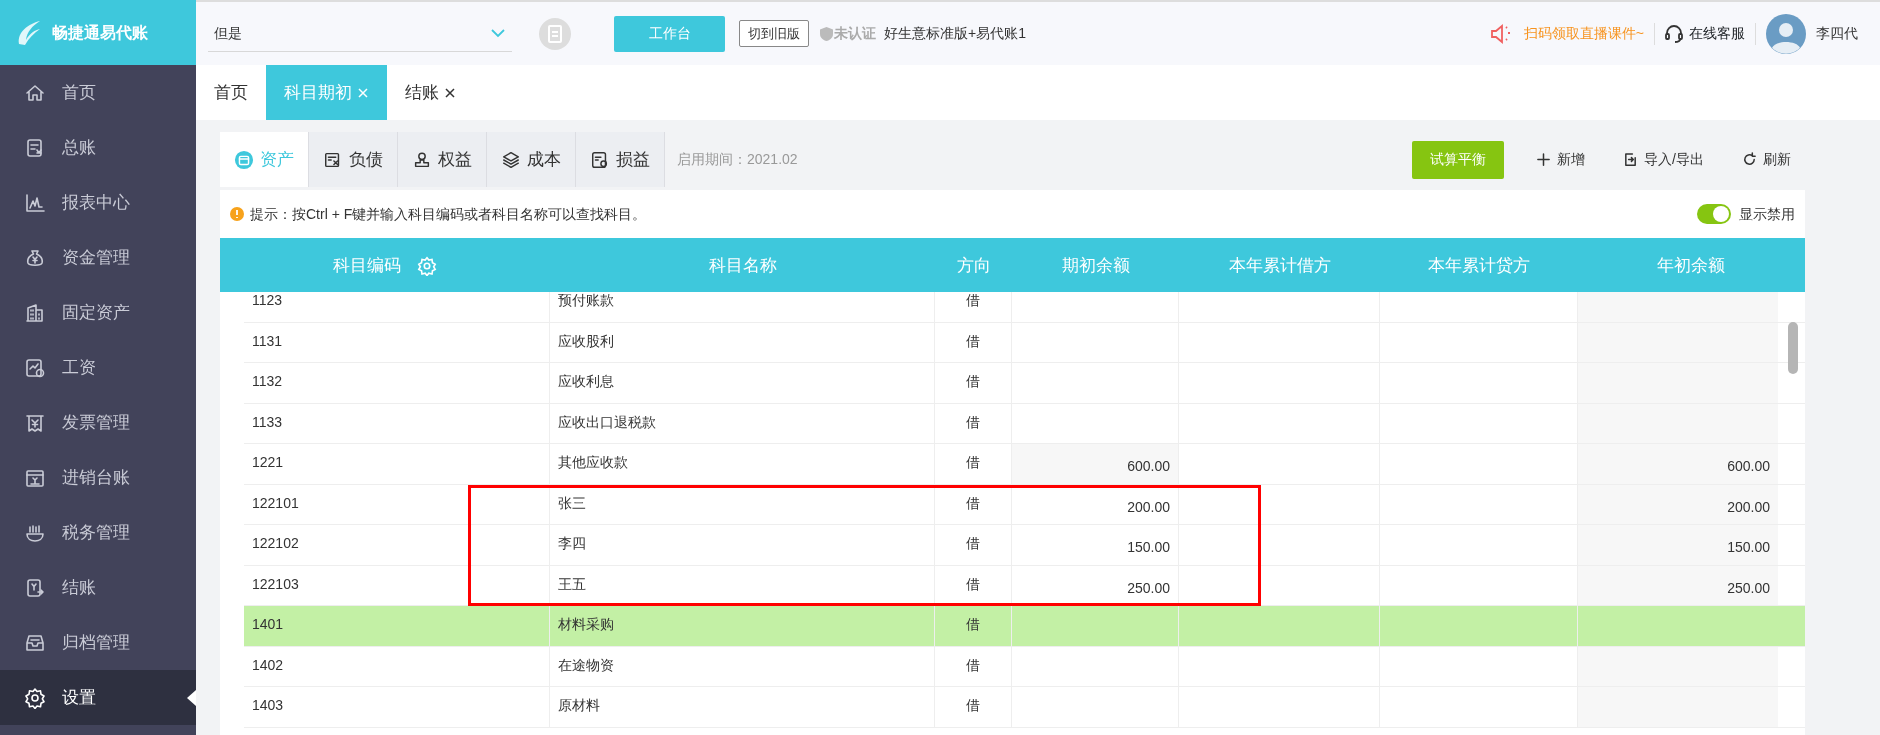  What do you see at coordinates (1663, 159) in the screenshot?
I see `import-button: 导入/导出` at bounding box center [1663, 159].